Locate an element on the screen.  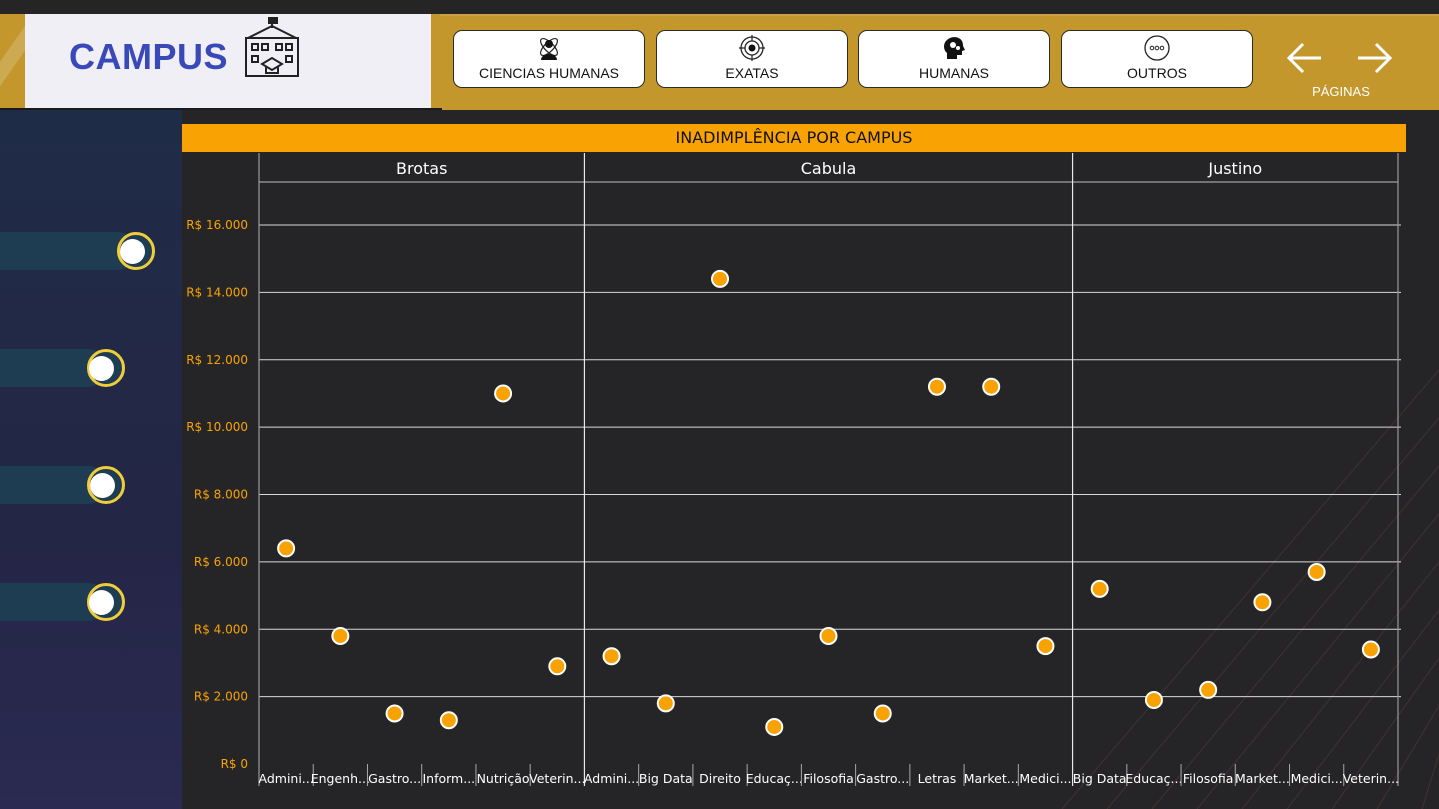
more-dots-icon is located at coordinates (1157, 48).